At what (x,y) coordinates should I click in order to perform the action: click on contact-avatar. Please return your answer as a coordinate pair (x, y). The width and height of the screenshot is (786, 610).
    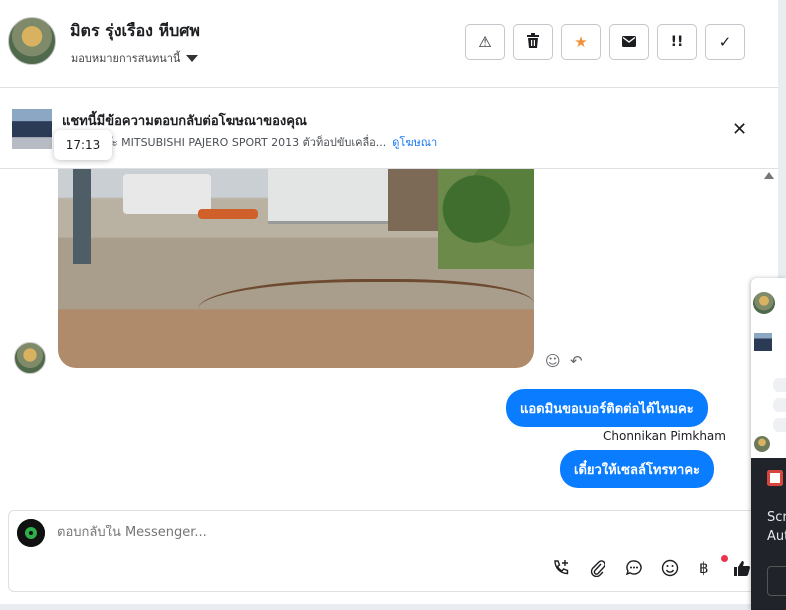
    Looking at the image, I should click on (32, 41).